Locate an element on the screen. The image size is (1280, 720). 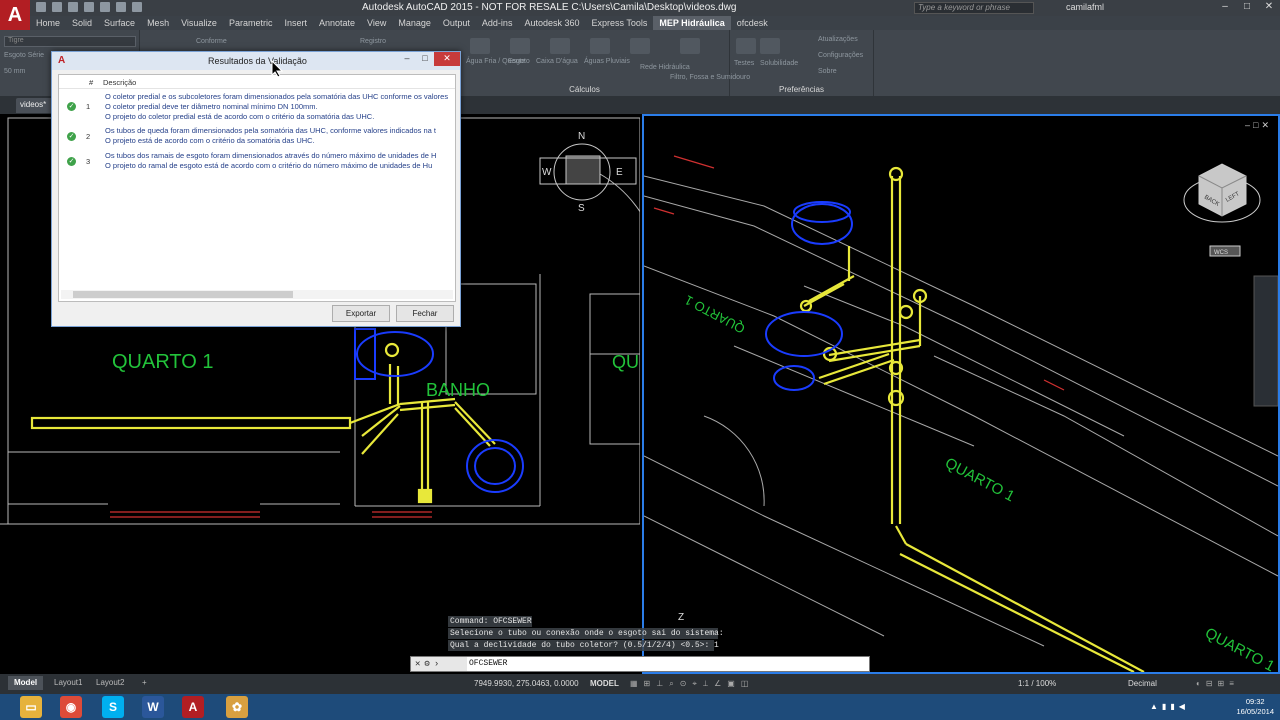
tab-insert: Insert is located at coordinates (295, 23).